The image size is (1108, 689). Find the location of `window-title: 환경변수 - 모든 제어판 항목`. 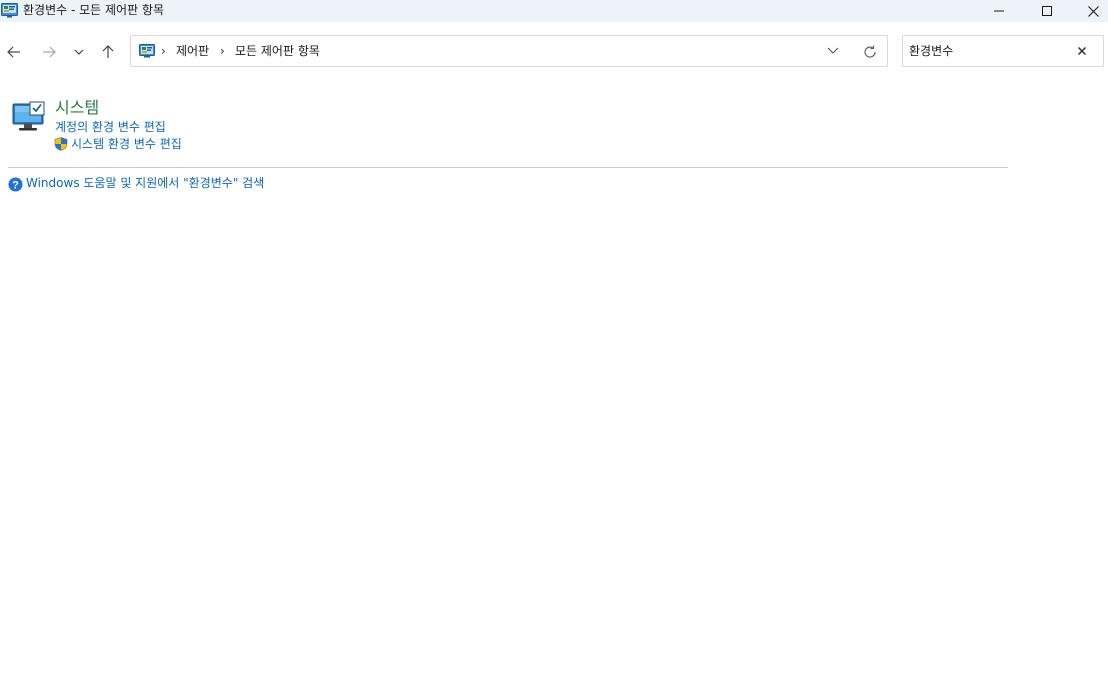

window-title: 환경변수 - 모든 제어판 항목 is located at coordinates (94, 10).